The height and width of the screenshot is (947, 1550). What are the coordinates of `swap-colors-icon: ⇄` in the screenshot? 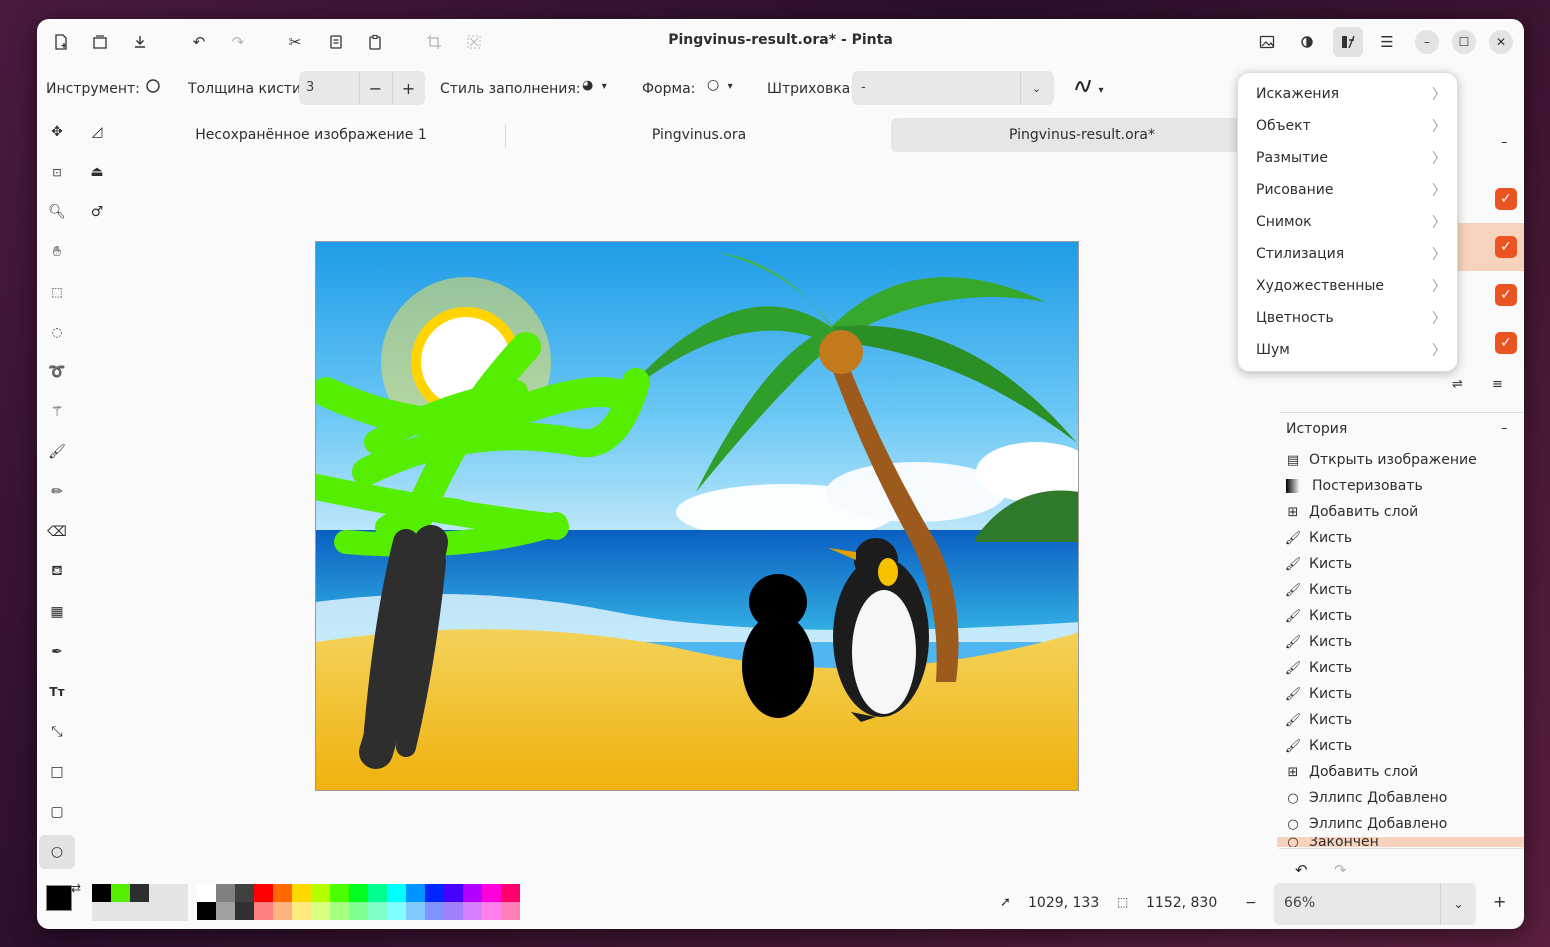 It's located at (76, 888).